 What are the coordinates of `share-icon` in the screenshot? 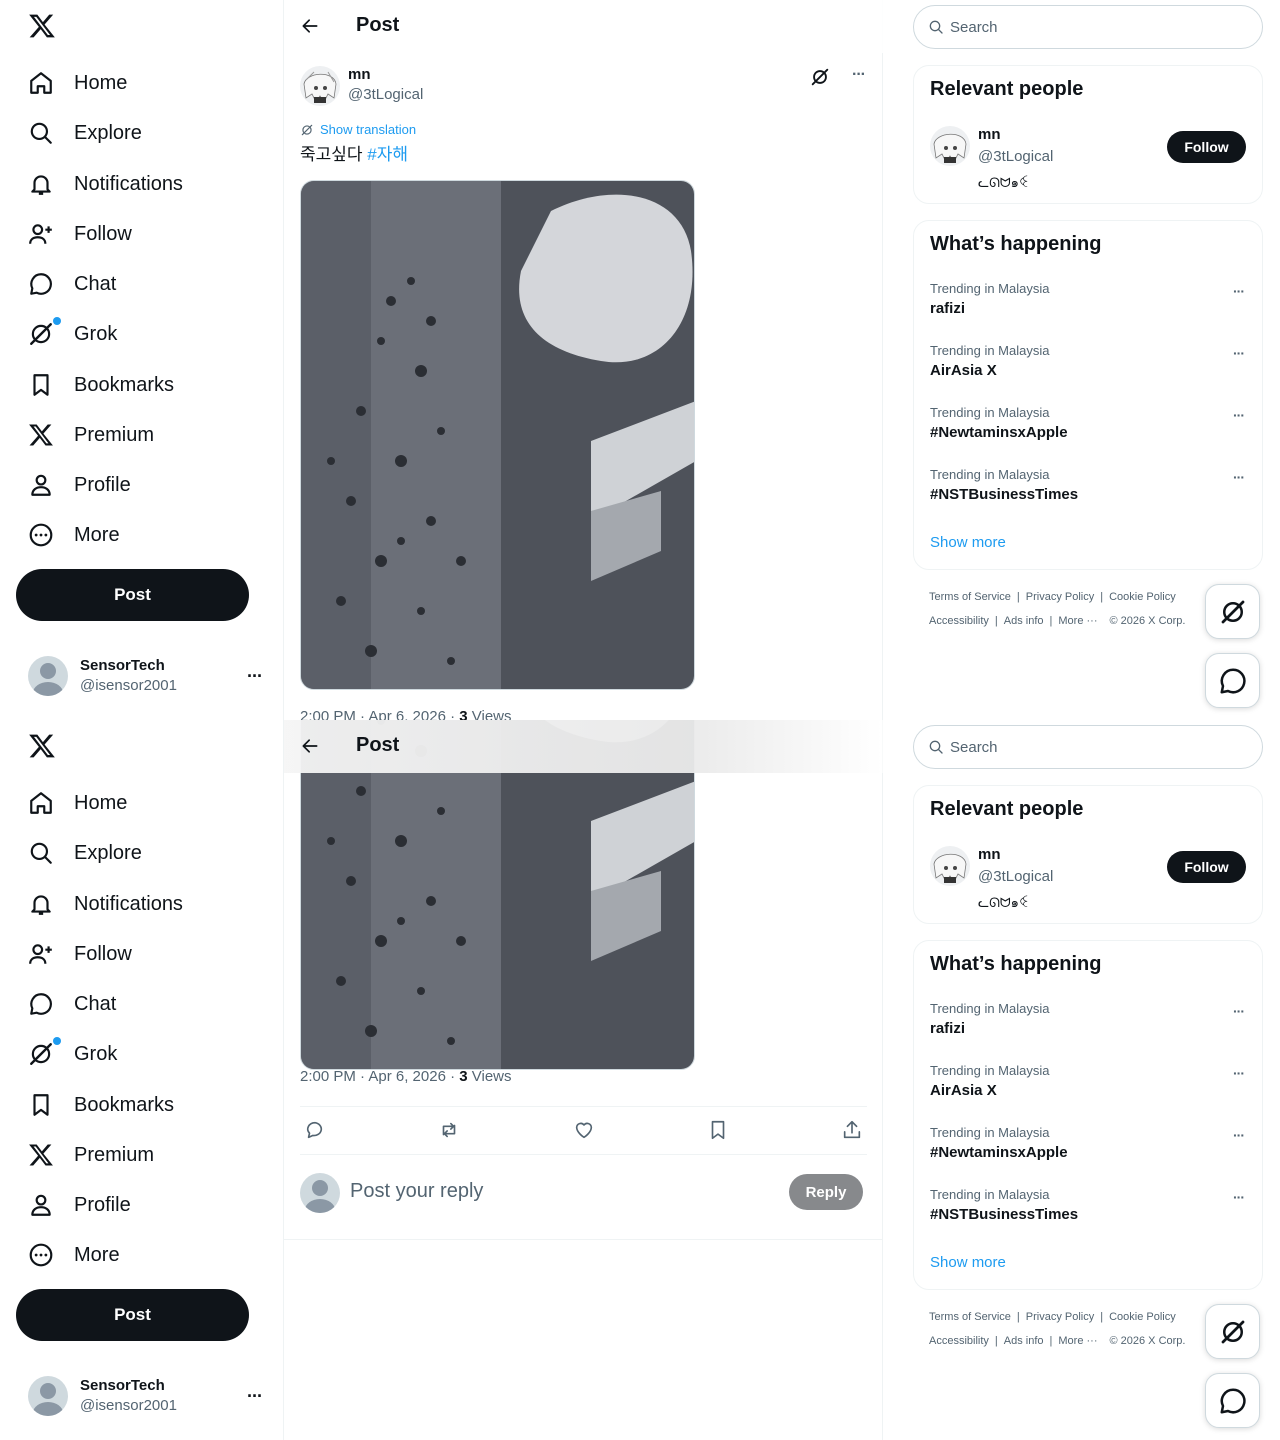 It's located at (852, 1130).